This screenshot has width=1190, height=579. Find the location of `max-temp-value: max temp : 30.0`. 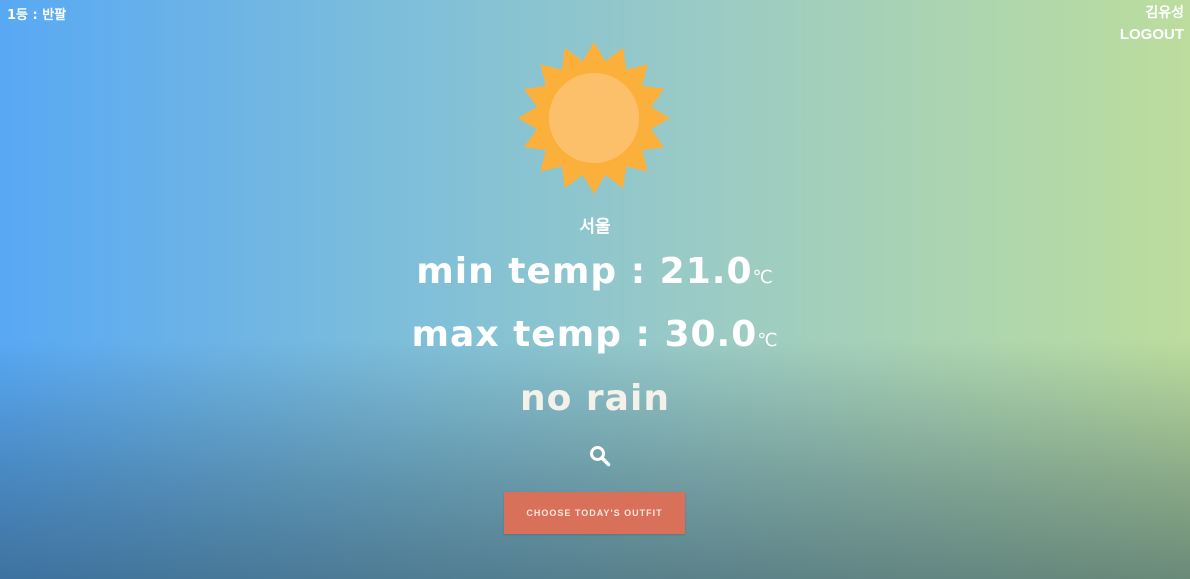

max-temp-value: max temp : 30.0 is located at coordinates (584, 334).